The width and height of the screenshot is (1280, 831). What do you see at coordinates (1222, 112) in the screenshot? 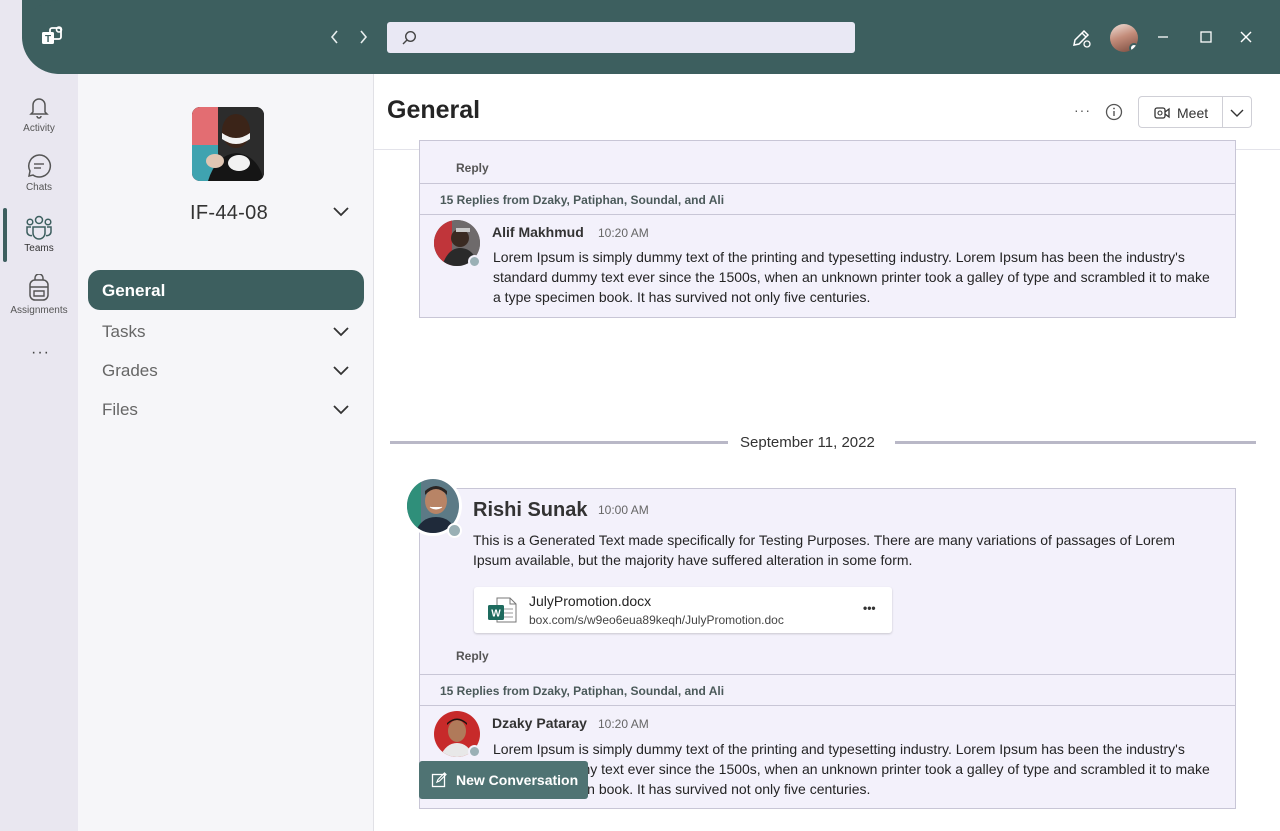
I see `divider` at bounding box center [1222, 112].